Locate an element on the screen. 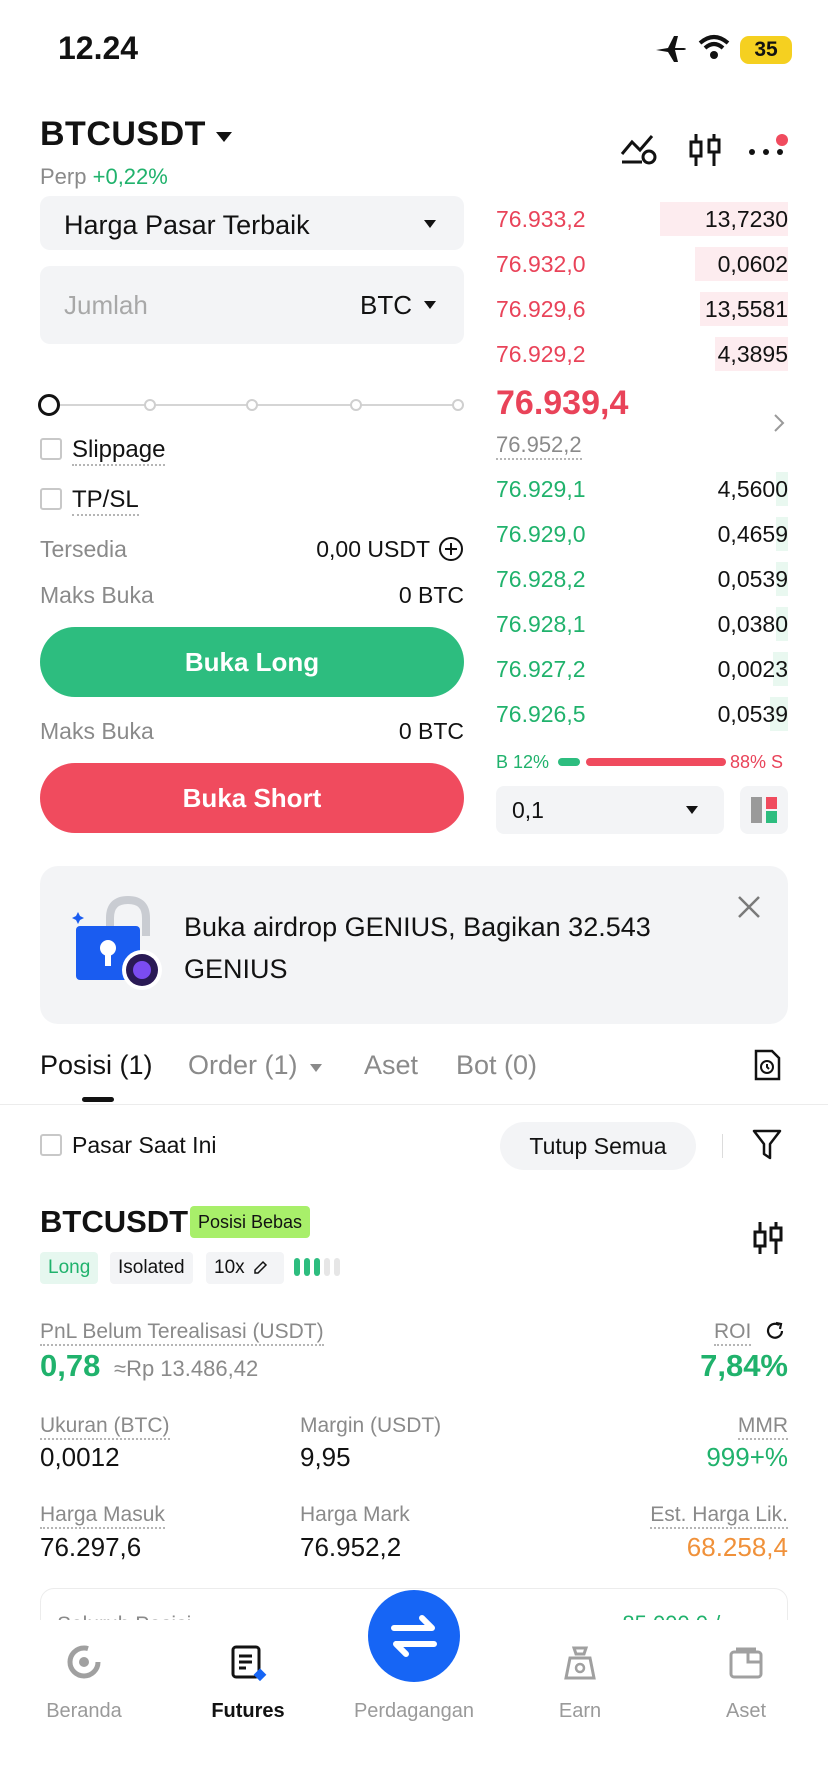  tab-orders: Order (1) is located at coordinates (243, 1065).